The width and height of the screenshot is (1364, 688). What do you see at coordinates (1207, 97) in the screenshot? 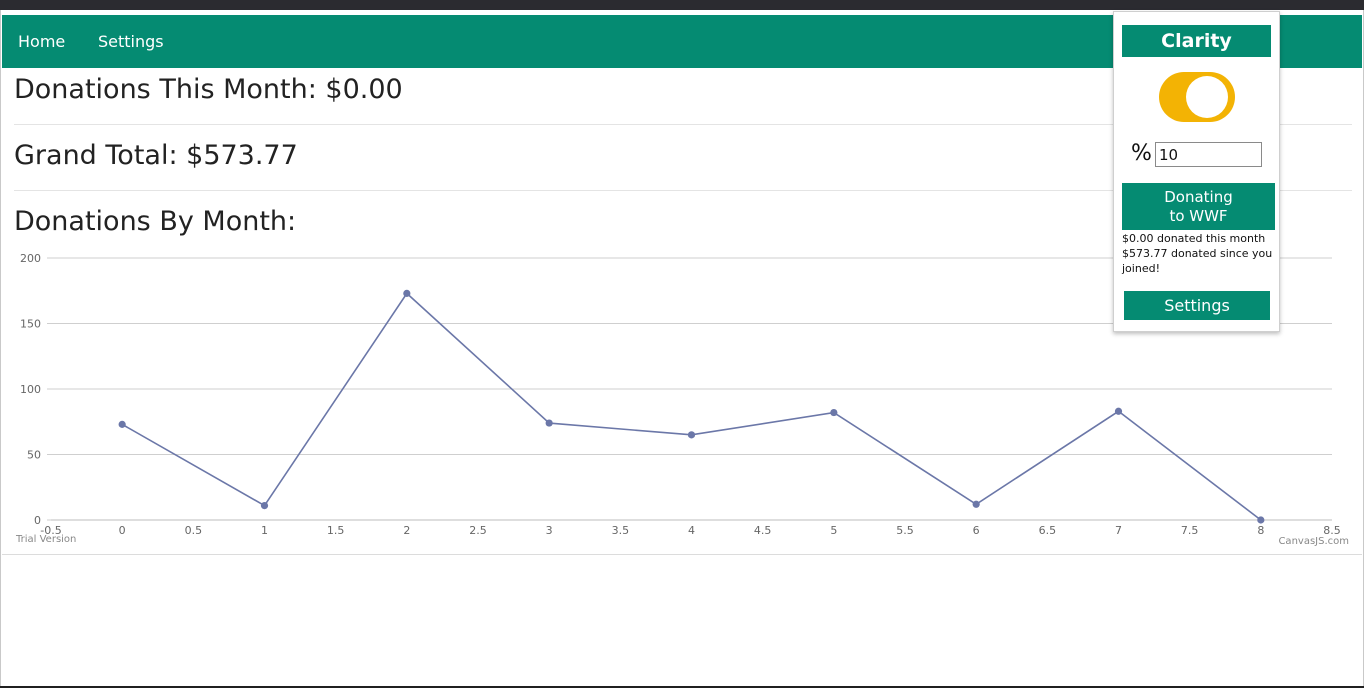
I see `toggle-knob` at bounding box center [1207, 97].